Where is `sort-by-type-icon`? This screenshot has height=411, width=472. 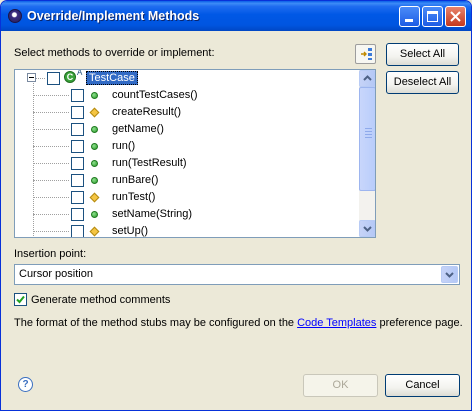 sort-by-type-icon is located at coordinates (366, 54).